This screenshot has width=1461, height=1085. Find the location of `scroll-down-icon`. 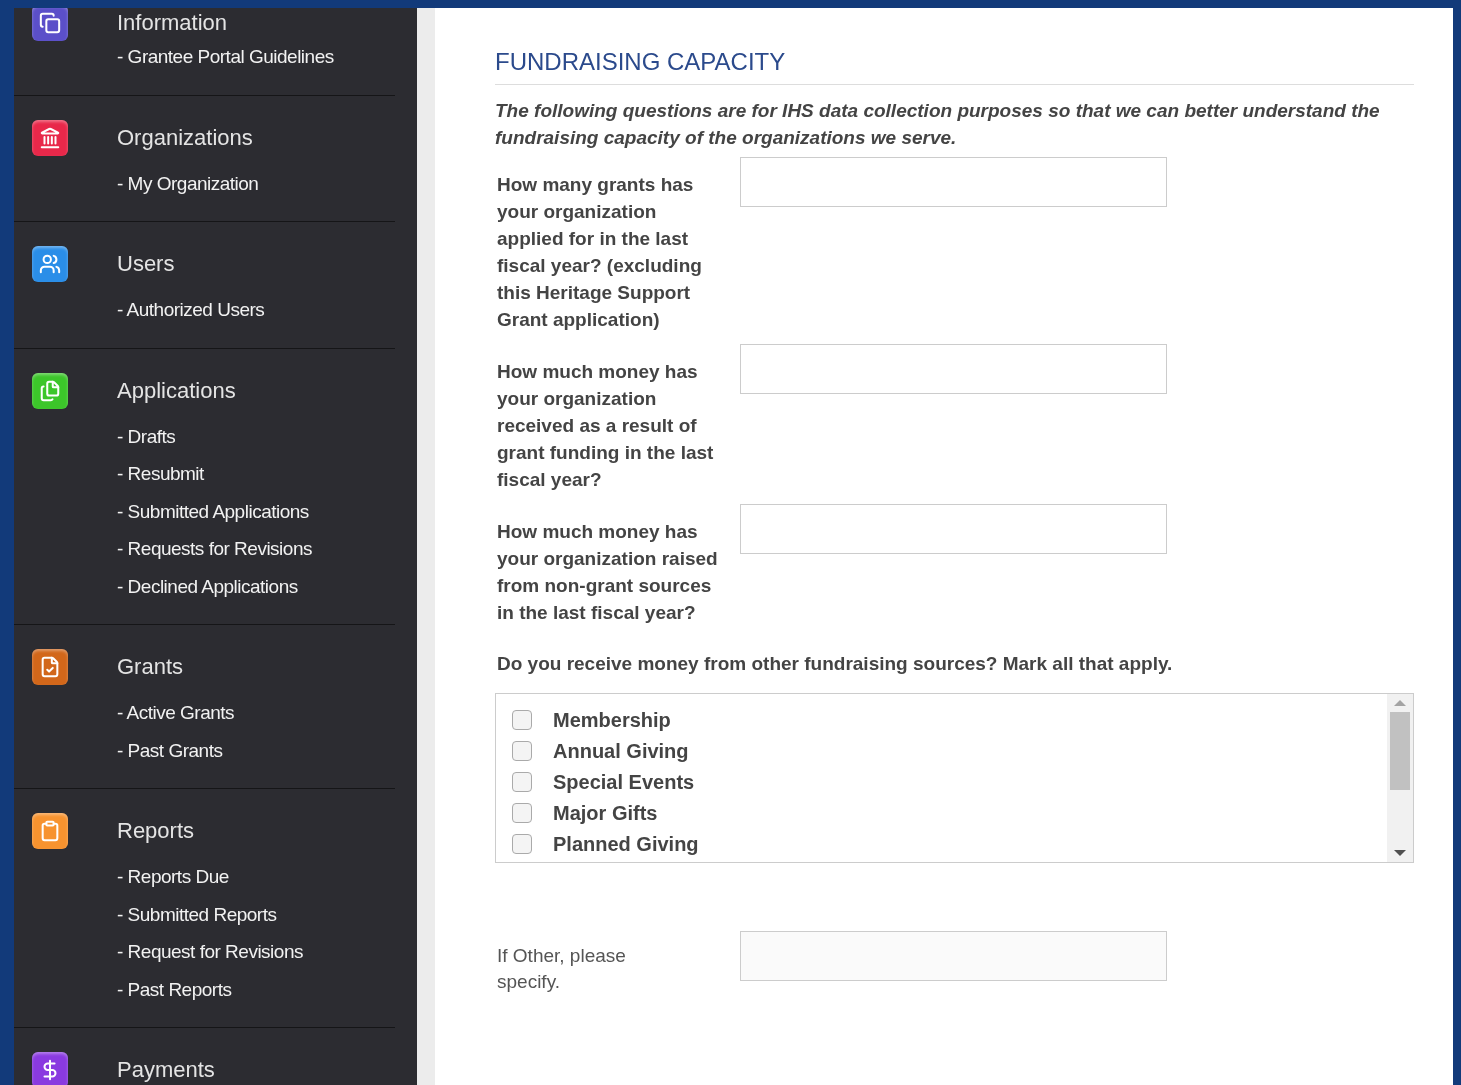

scroll-down-icon is located at coordinates (1400, 853).